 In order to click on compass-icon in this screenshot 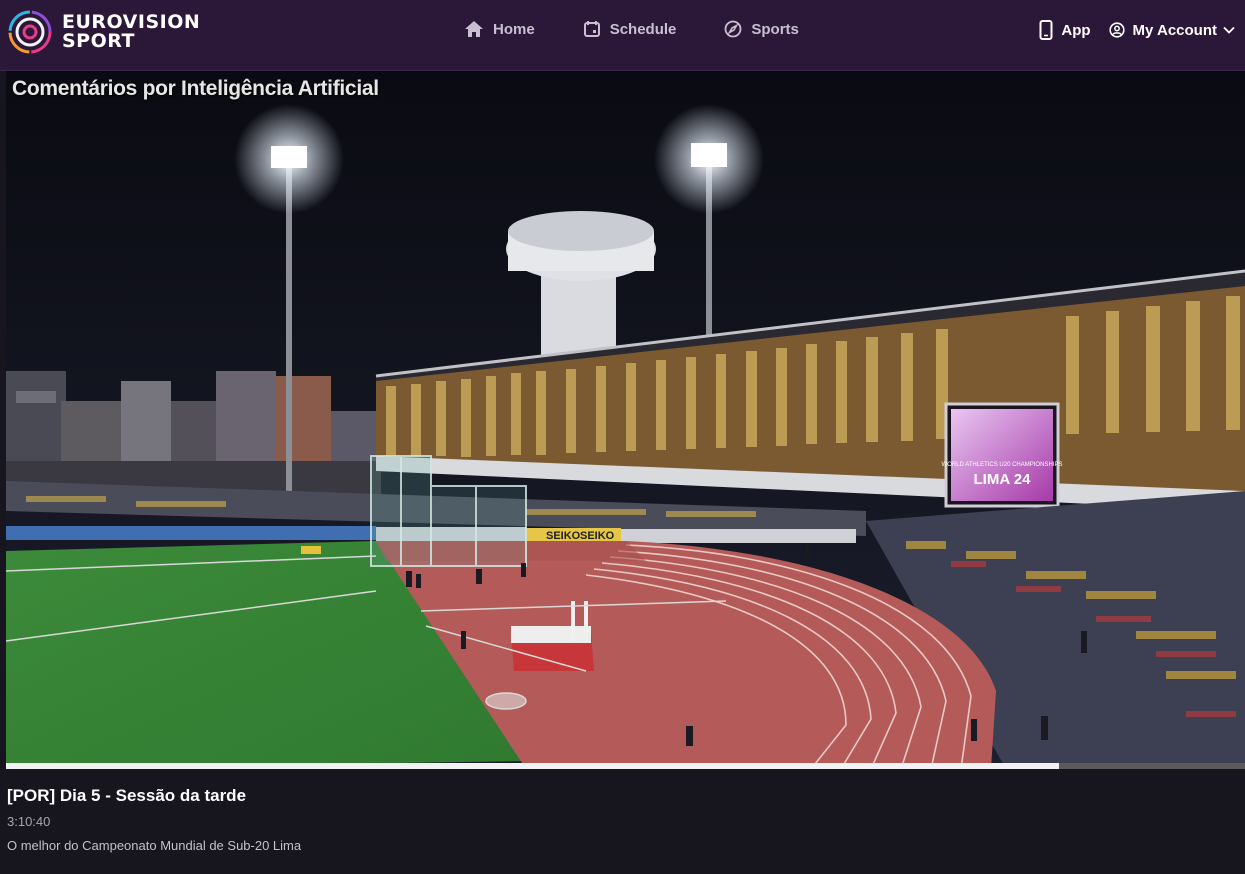, I will do `click(733, 29)`.